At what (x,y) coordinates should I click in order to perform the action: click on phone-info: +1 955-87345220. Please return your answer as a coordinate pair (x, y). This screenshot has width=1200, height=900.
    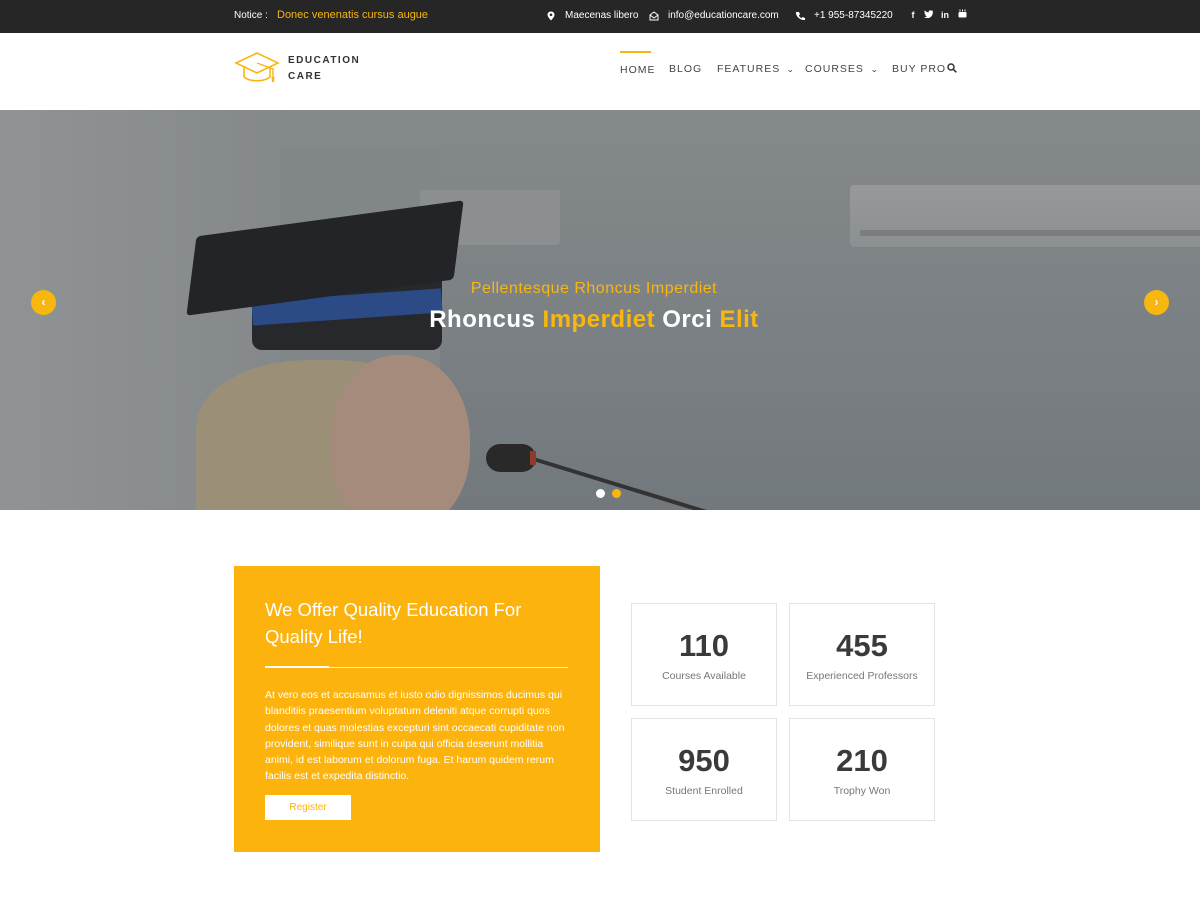
    Looking at the image, I should click on (844, 15).